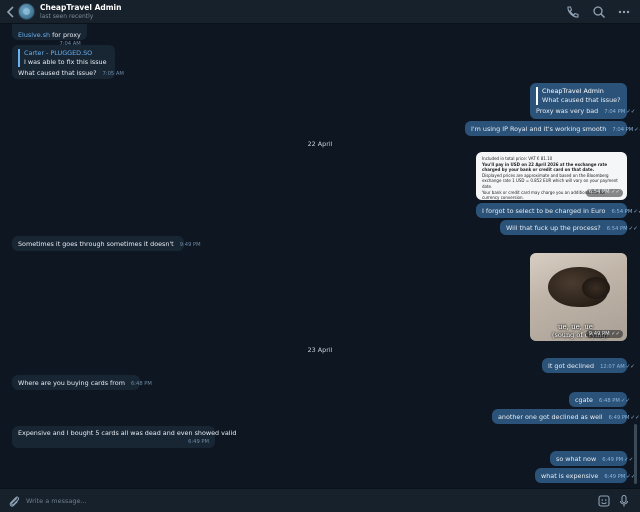  What do you see at coordinates (604, 334) in the screenshot?
I see `message-time: 9:49 PM ✓✓` at bounding box center [604, 334].